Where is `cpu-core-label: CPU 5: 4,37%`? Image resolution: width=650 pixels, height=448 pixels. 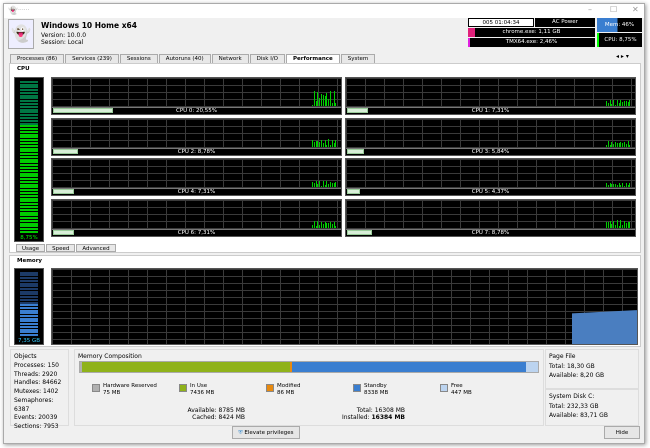
cpu-core-label: CPU 5: 4,37% is located at coordinates (490, 191).